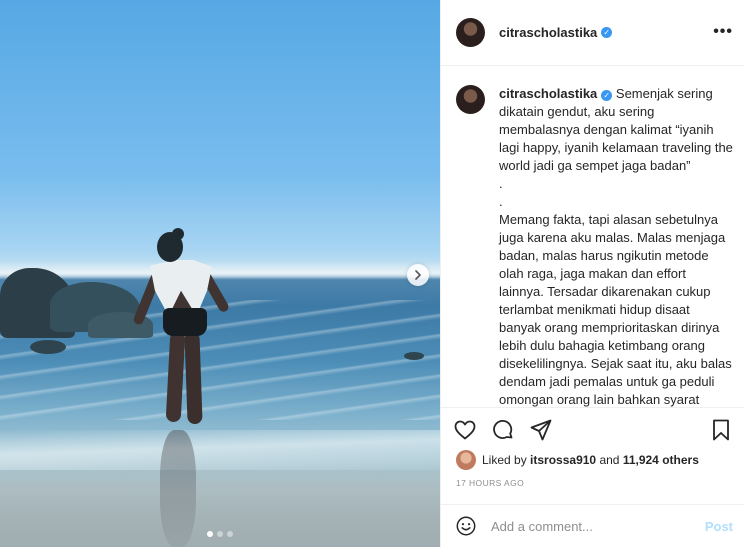 The width and height of the screenshot is (744, 547). I want to click on comment-input, so click(598, 526).